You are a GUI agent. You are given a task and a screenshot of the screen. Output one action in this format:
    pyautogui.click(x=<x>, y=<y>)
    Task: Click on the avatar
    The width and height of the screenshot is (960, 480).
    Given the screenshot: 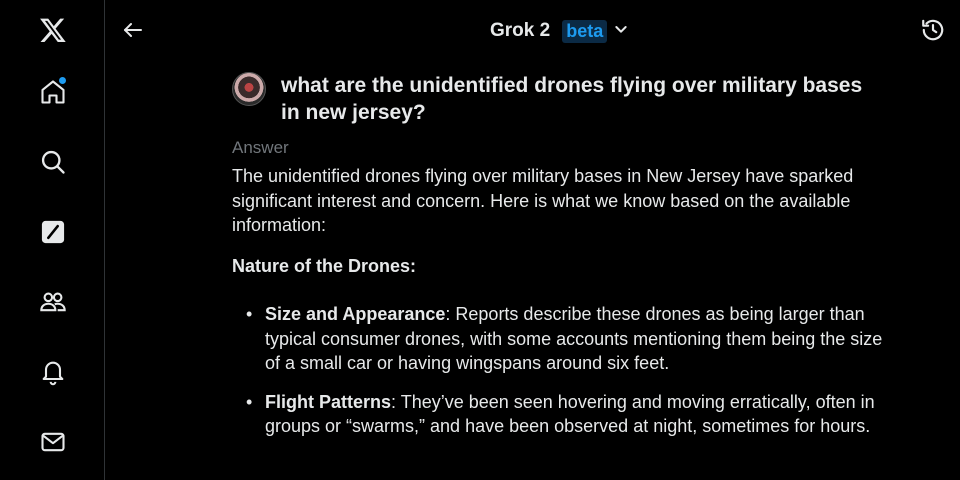 What is the action you would take?
    pyautogui.click(x=249, y=89)
    